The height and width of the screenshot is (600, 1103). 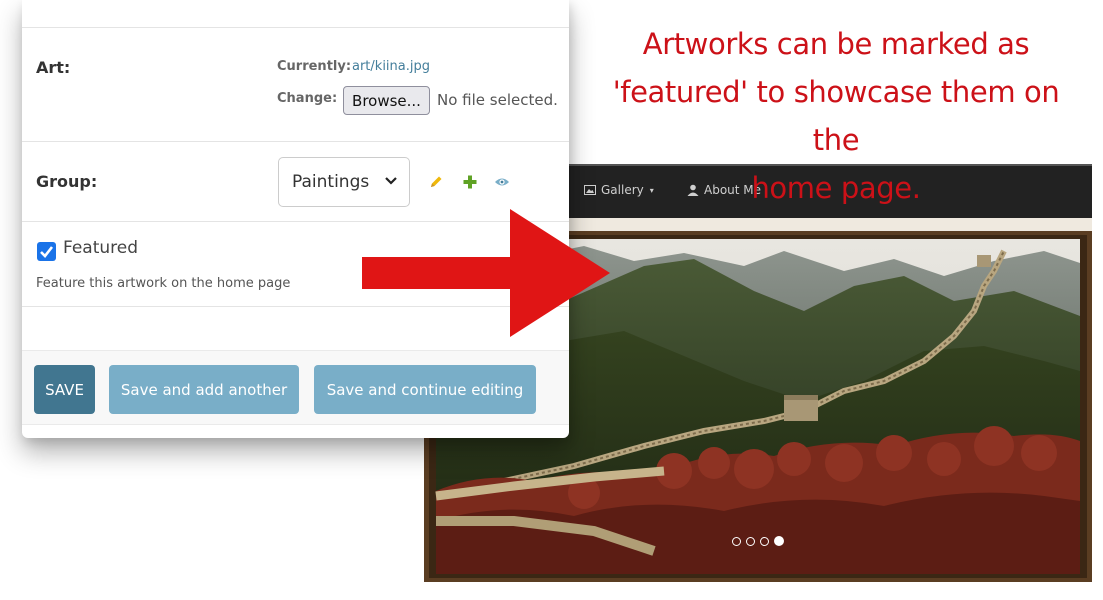 What do you see at coordinates (64, 389) in the screenshot?
I see `save-button: SAVE` at bounding box center [64, 389].